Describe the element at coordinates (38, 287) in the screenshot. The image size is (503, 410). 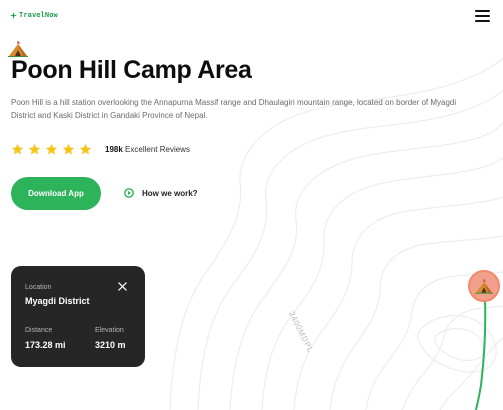
I see `location-label: Location` at that location.